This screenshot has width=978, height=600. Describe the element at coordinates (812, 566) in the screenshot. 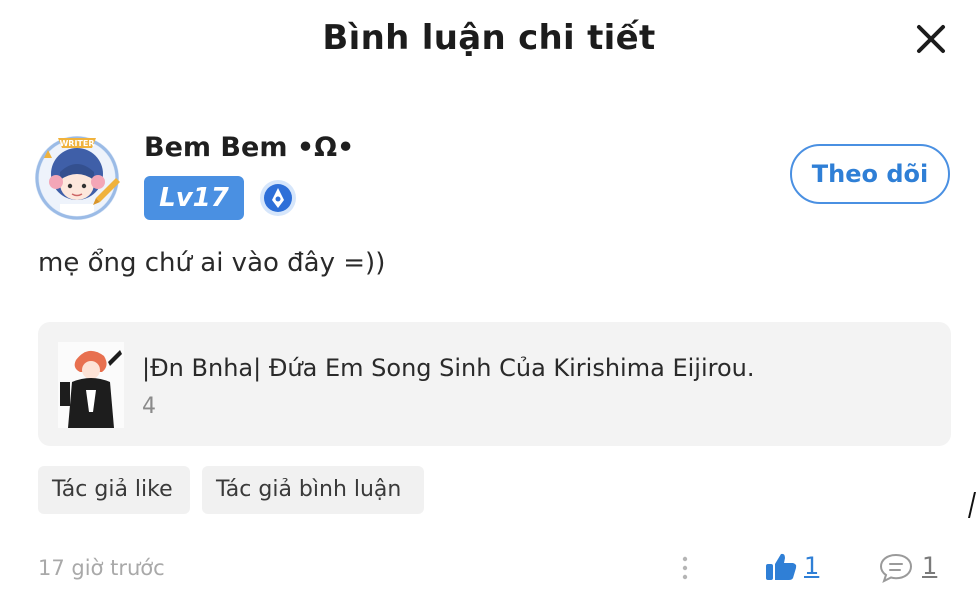

I see `like-count: 1` at that location.